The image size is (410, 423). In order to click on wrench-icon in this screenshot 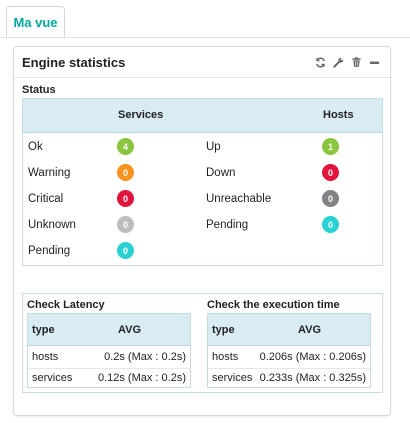, I will do `click(338, 62)`.